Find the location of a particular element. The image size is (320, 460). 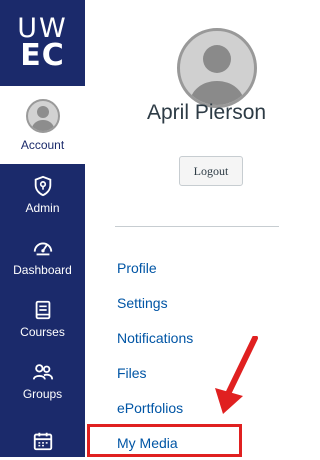

logo-line-2: EC is located at coordinates (42, 55).